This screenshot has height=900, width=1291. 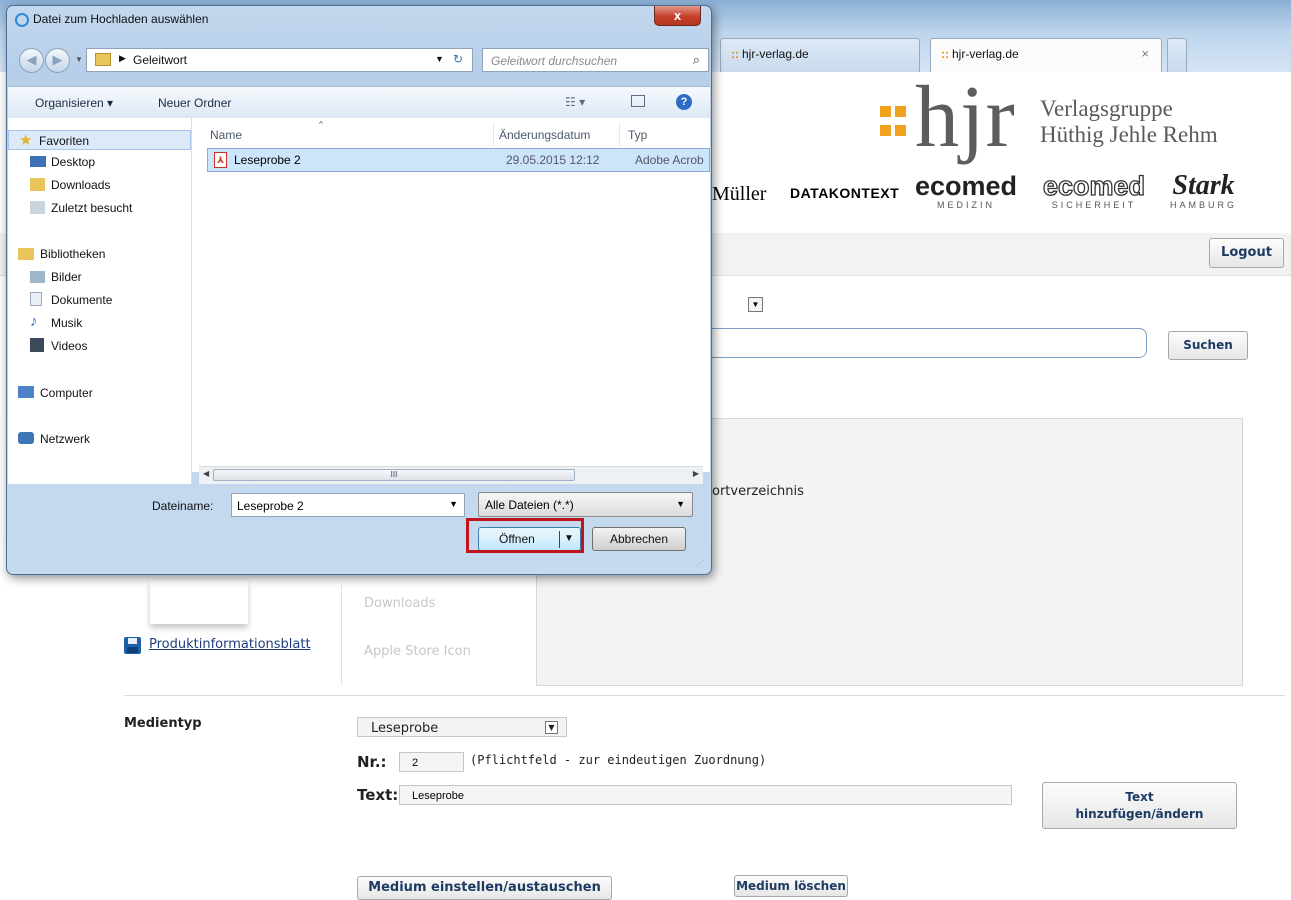 What do you see at coordinates (453, 504) in the screenshot?
I see `filename-dropdown-icon: ▼` at bounding box center [453, 504].